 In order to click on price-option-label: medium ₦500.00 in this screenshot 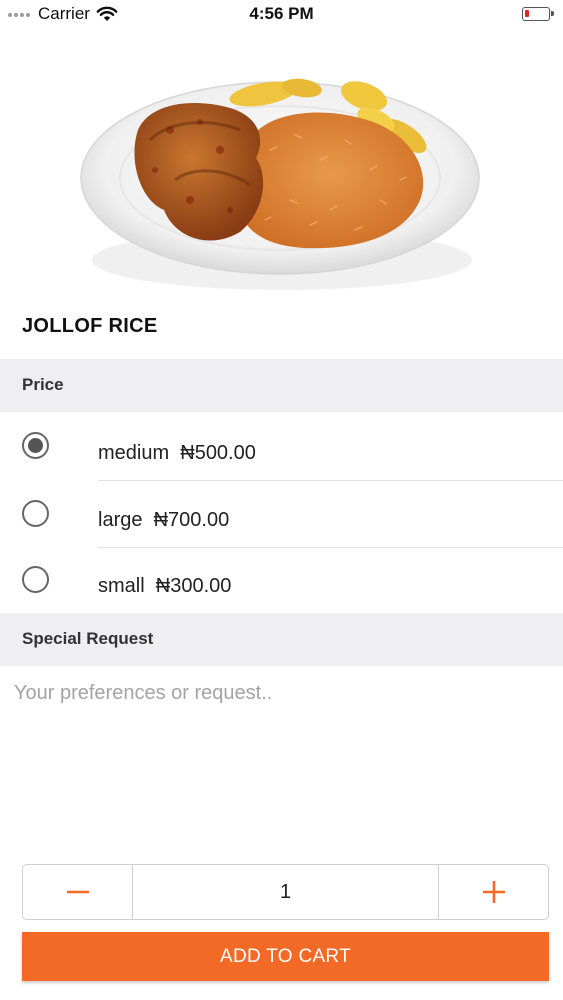, I will do `click(177, 453)`.